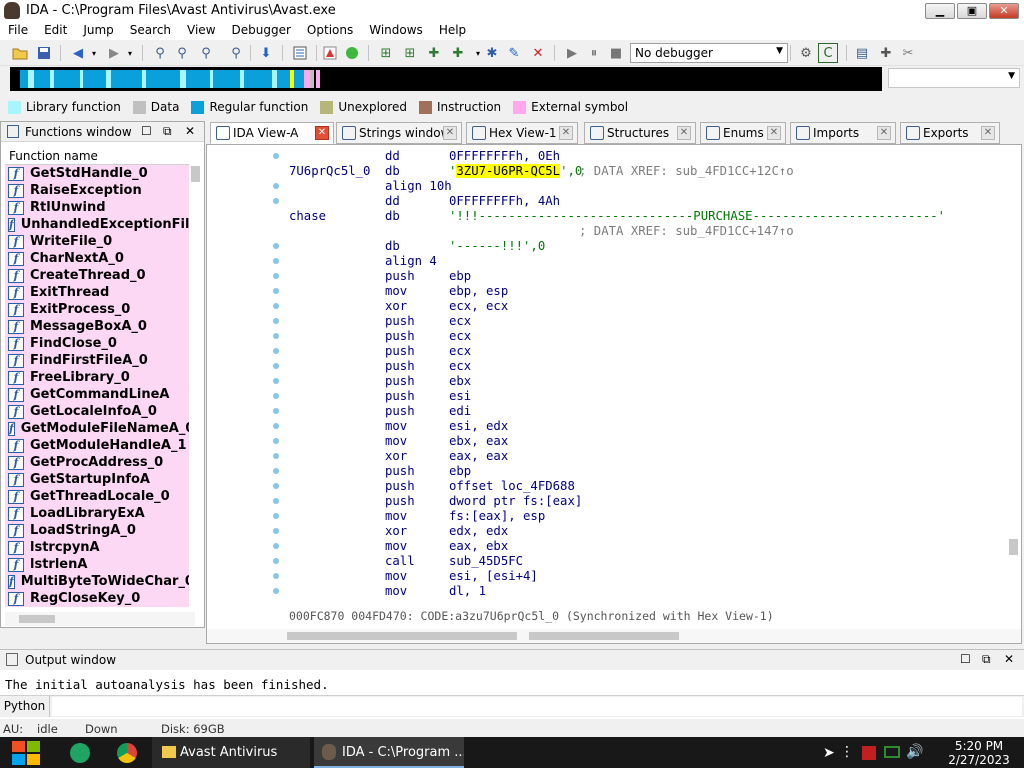  What do you see at coordinates (236, 53) in the screenshot?
I see `search-immediate-icon: ⚲` at bounding box center [236, 53].